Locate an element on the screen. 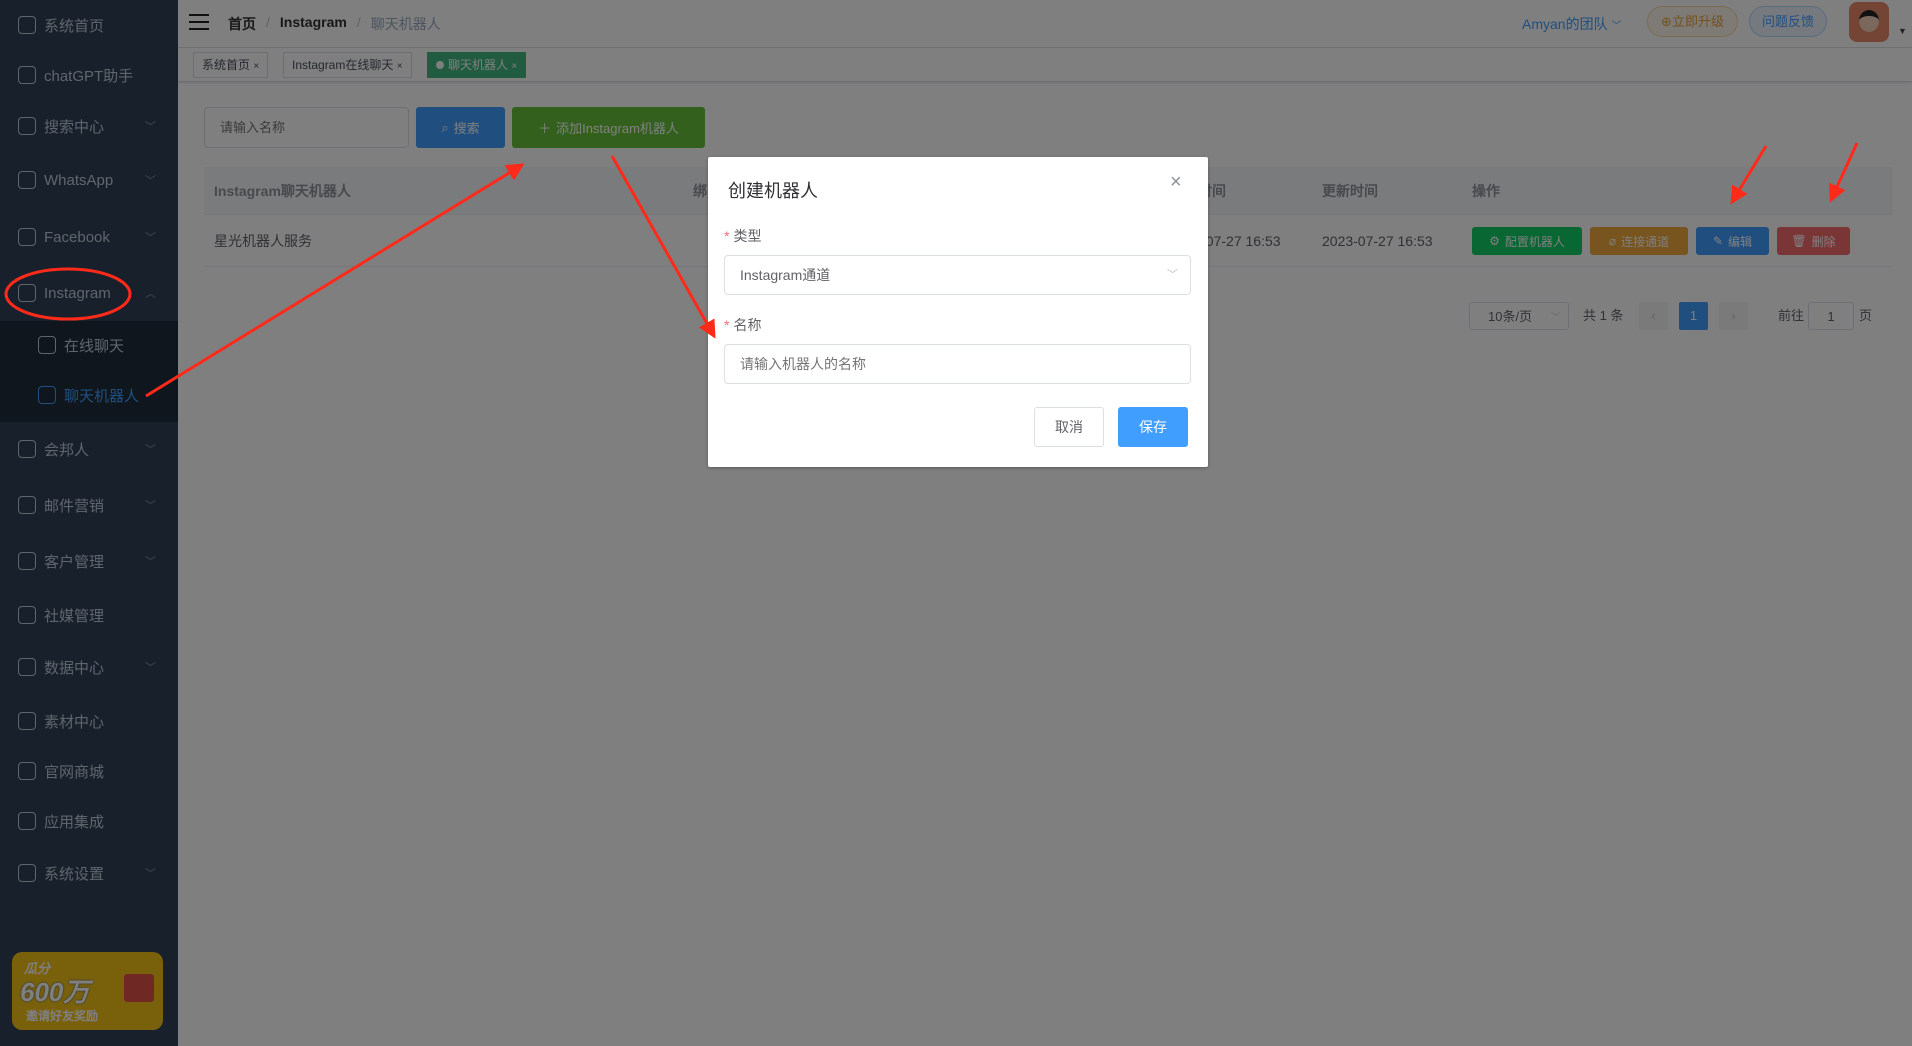 This screenshot has width=1912, height=1046. type-value: Instagram通道 is located at coordinates (785, 275).